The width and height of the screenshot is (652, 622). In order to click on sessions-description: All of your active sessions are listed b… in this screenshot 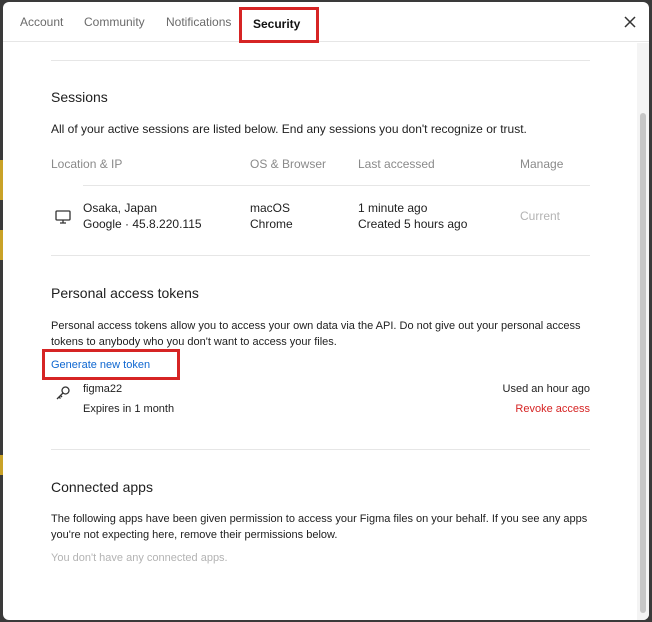, I will do `click(289, 129)`.